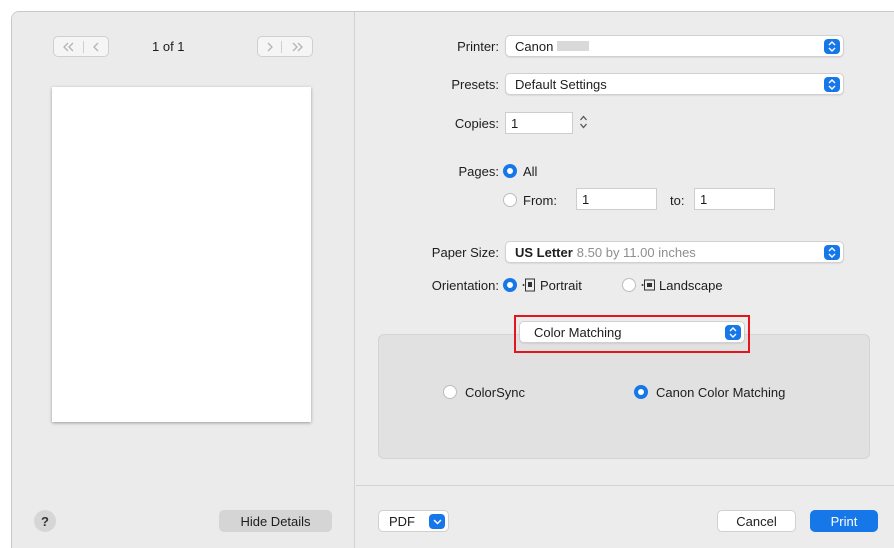 The image size is (894, 548). What do you see at coordinates (844, 521) in the screenshot?
I see `print-button: Print` at bounding box center [844, 521].